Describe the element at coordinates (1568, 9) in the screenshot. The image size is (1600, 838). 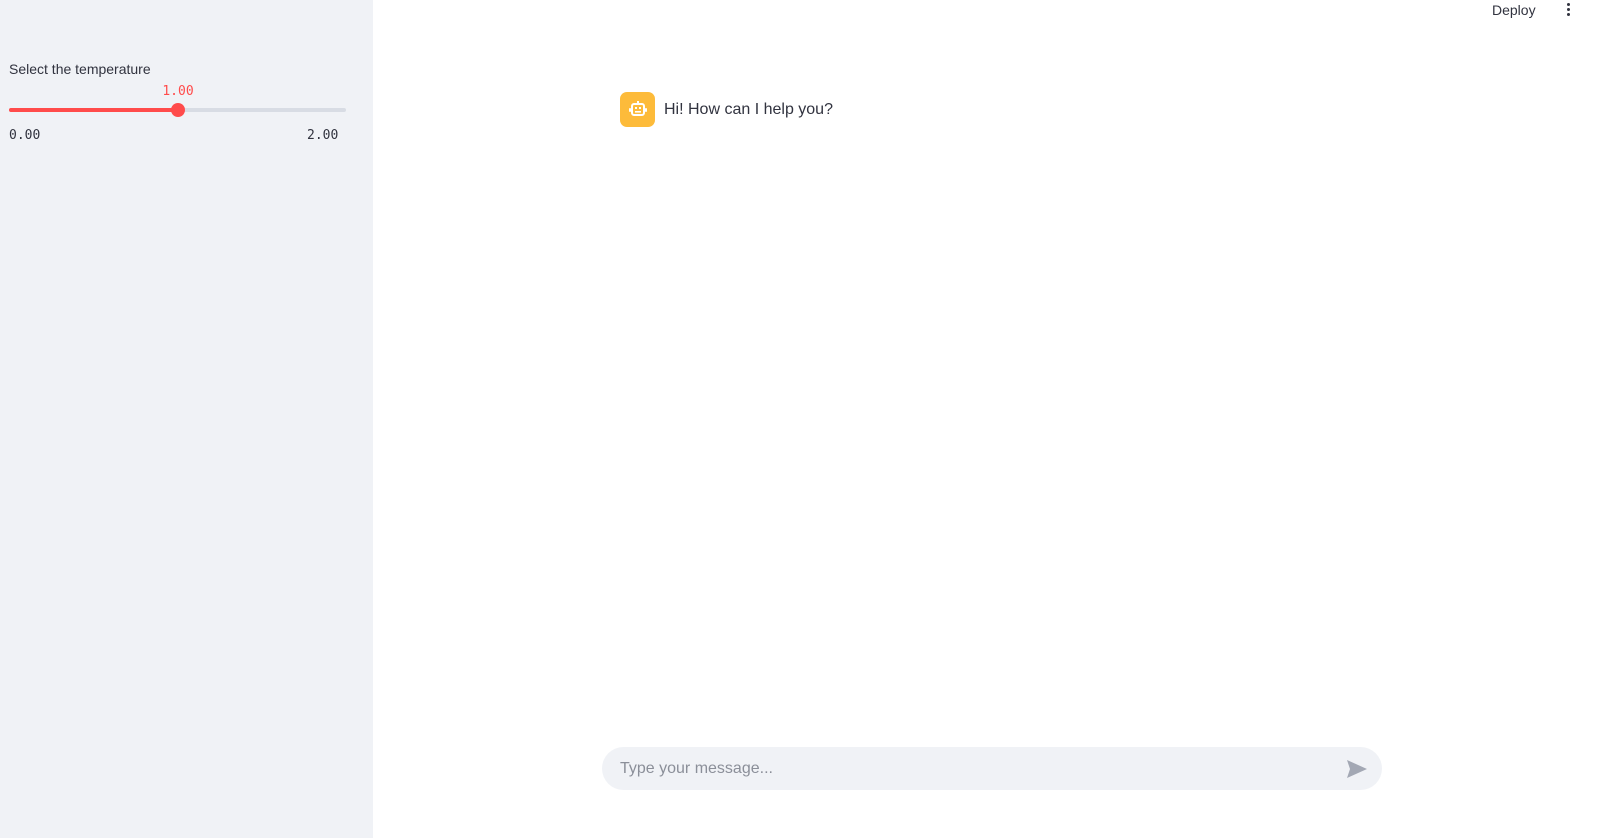
I see `more-vertical-icon` at that location.